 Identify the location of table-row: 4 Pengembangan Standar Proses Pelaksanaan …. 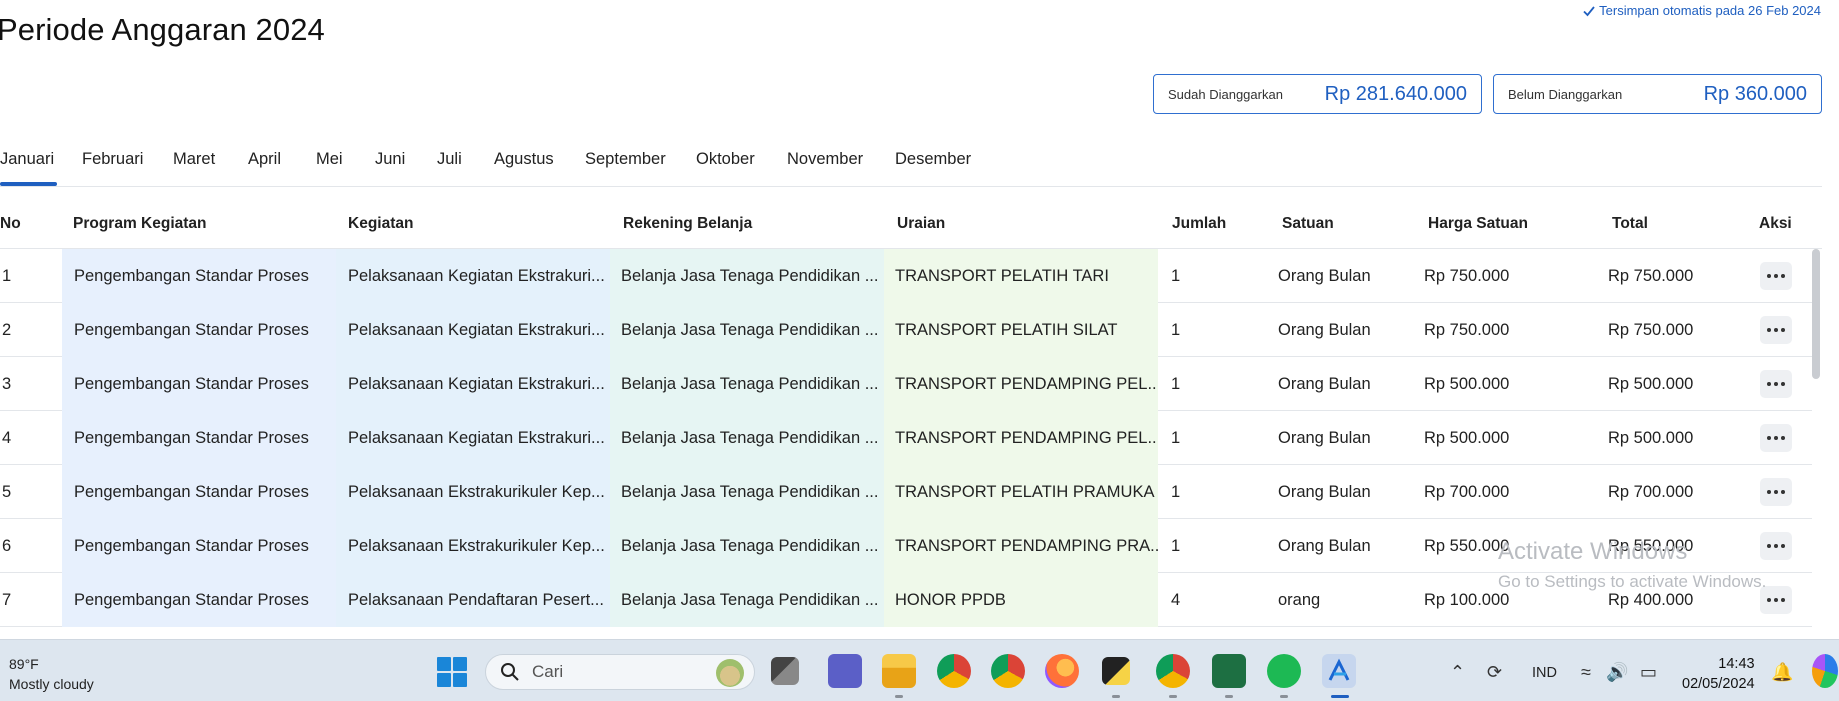
(906, 438).